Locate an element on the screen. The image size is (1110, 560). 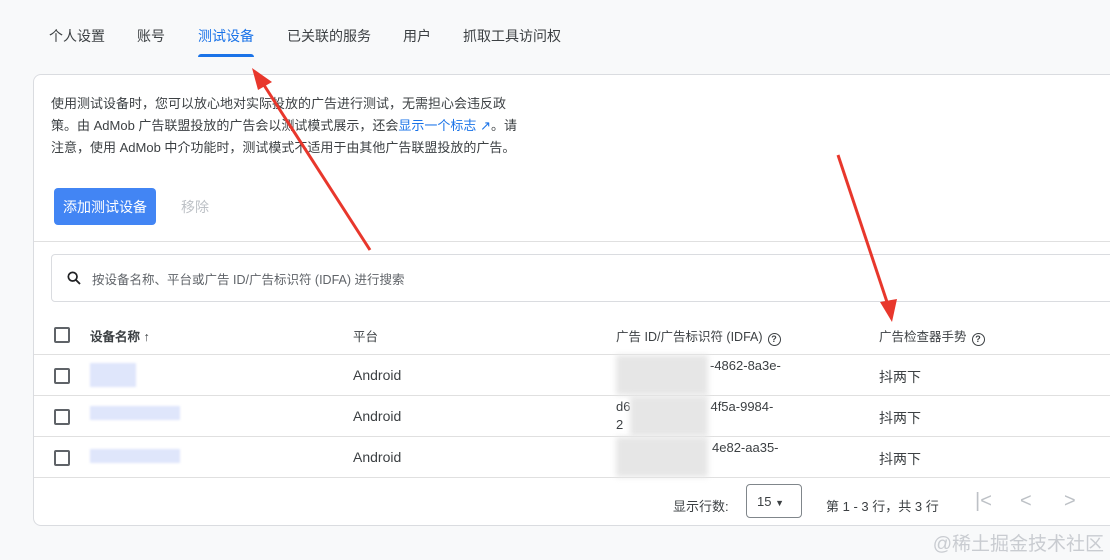
divider is located at coordinates (572, 241).